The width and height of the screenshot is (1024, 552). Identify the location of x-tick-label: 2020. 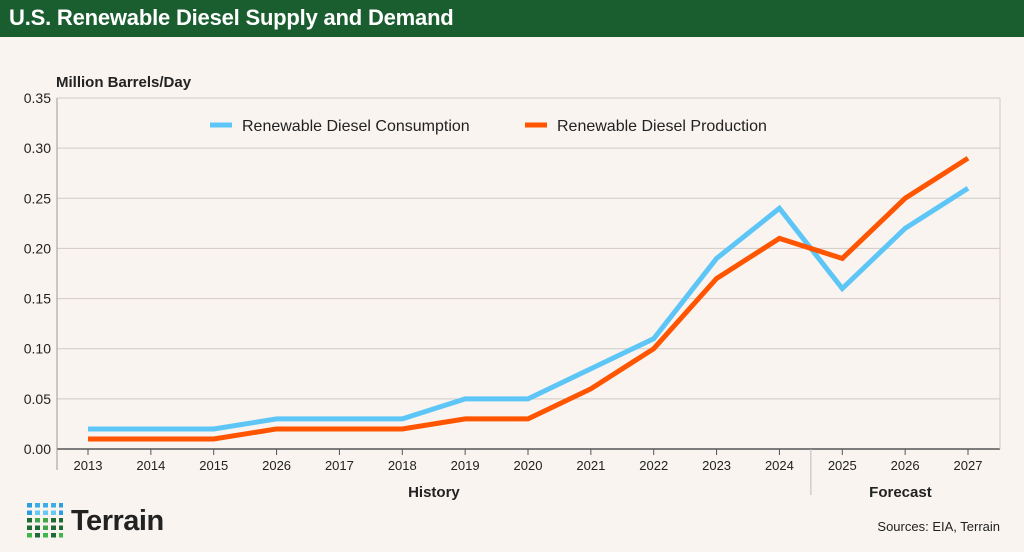
(528, 465).